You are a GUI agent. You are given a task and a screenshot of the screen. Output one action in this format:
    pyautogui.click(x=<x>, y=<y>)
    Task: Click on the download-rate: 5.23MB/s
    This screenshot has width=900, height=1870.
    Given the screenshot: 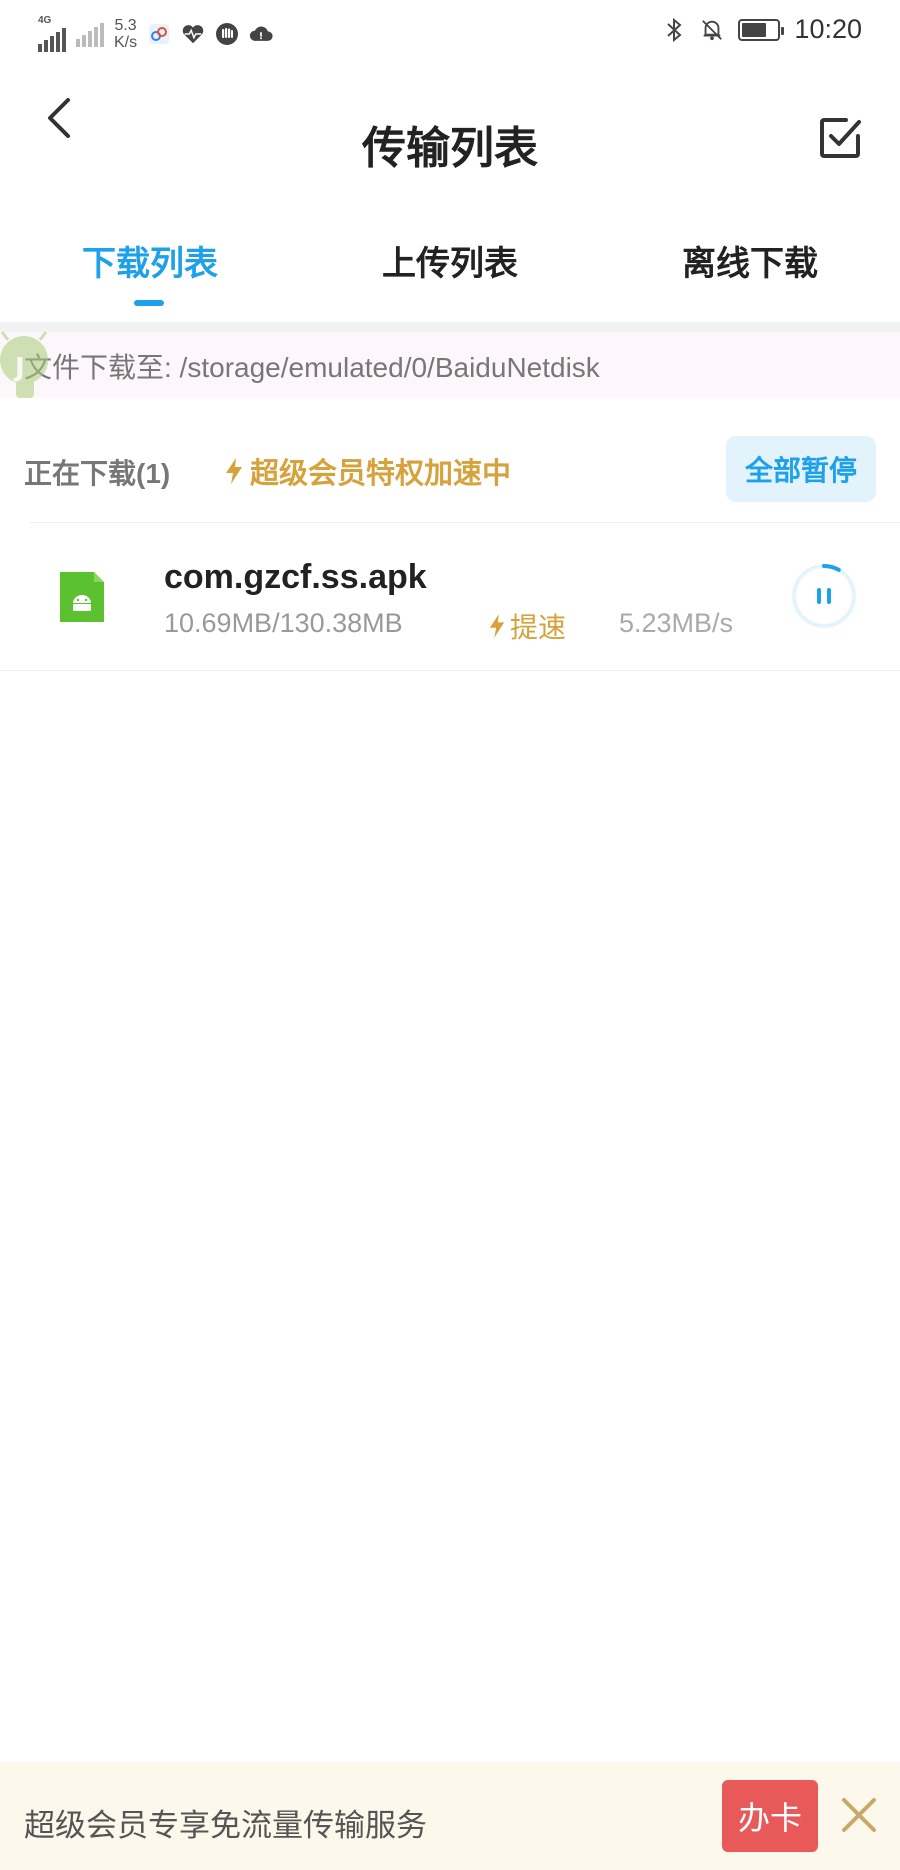 What is the action you would take?
    pyautogui.click(x=676, y=623)
    